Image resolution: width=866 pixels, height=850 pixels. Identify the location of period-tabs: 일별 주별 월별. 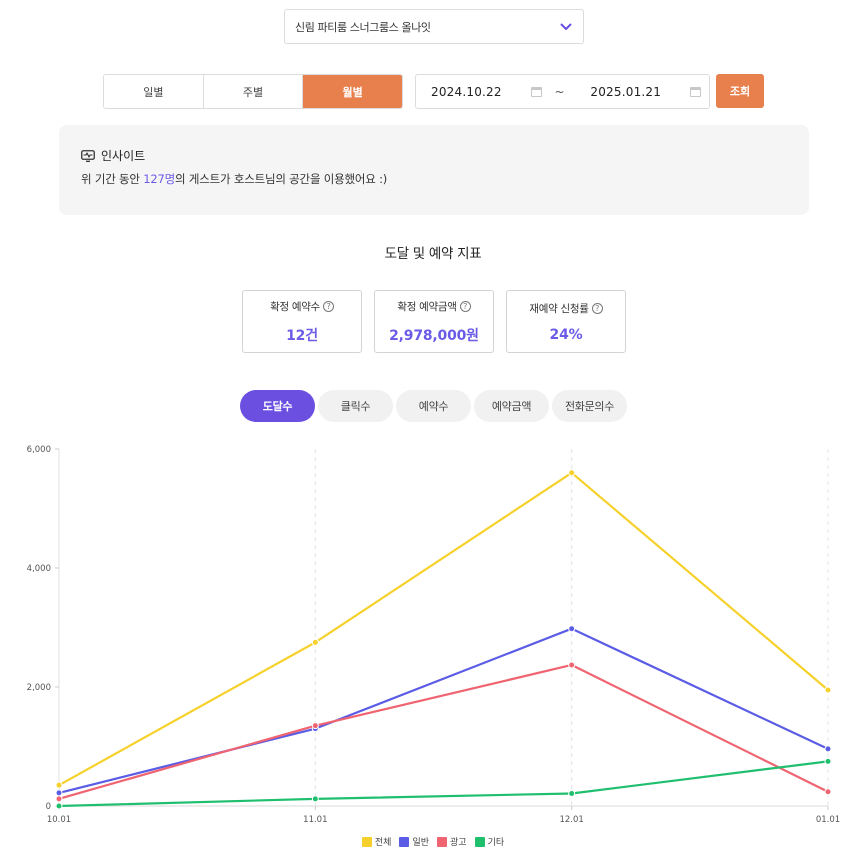
(253, 91).